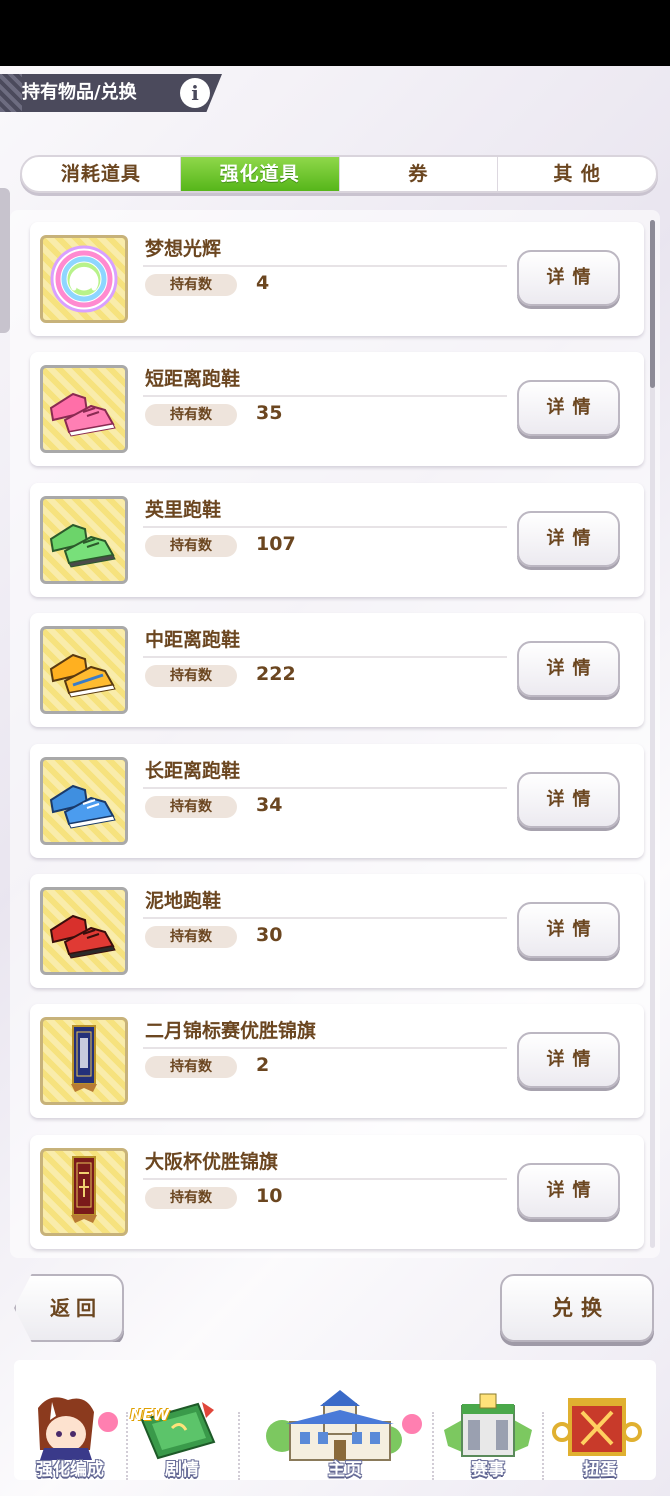 This screenshot has width=670, height=1496. What do you see at coordinates (84, 931) in the screenshot?
I see `red-shoes-icon` at bounding box center [84, 931].